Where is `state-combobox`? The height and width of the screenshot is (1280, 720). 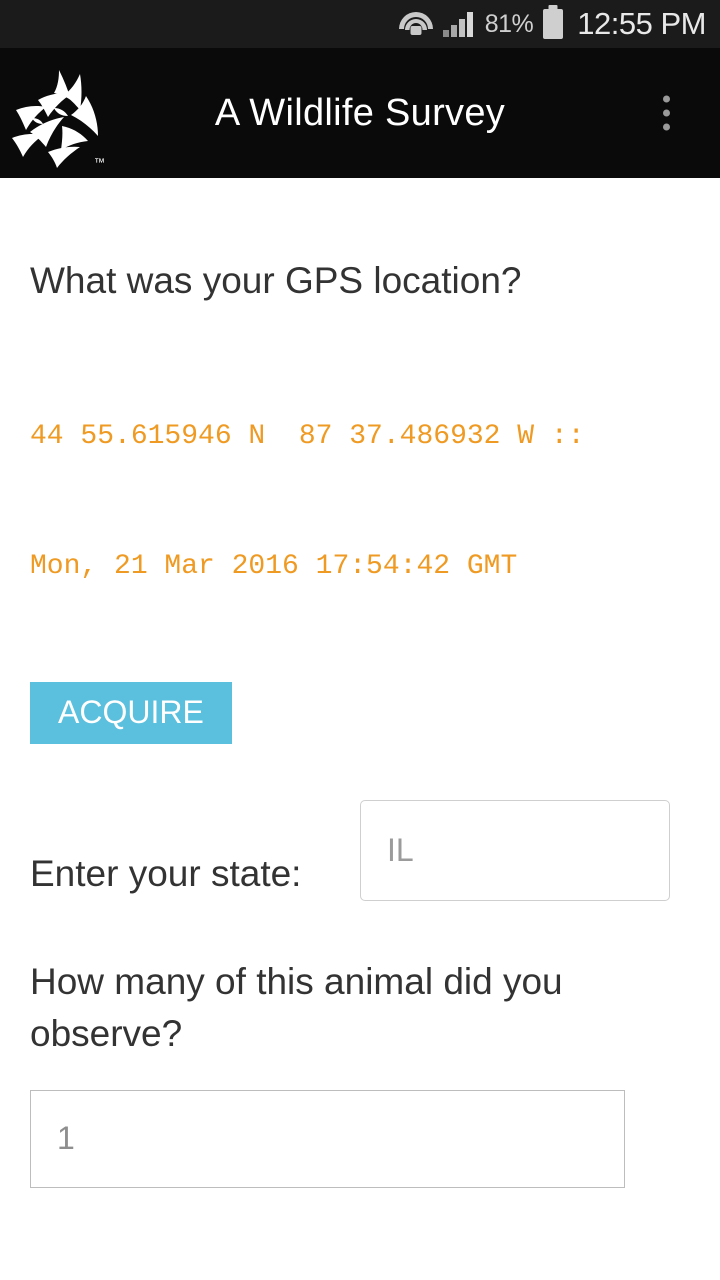 state-combobox is located at coordinates (515, 850).